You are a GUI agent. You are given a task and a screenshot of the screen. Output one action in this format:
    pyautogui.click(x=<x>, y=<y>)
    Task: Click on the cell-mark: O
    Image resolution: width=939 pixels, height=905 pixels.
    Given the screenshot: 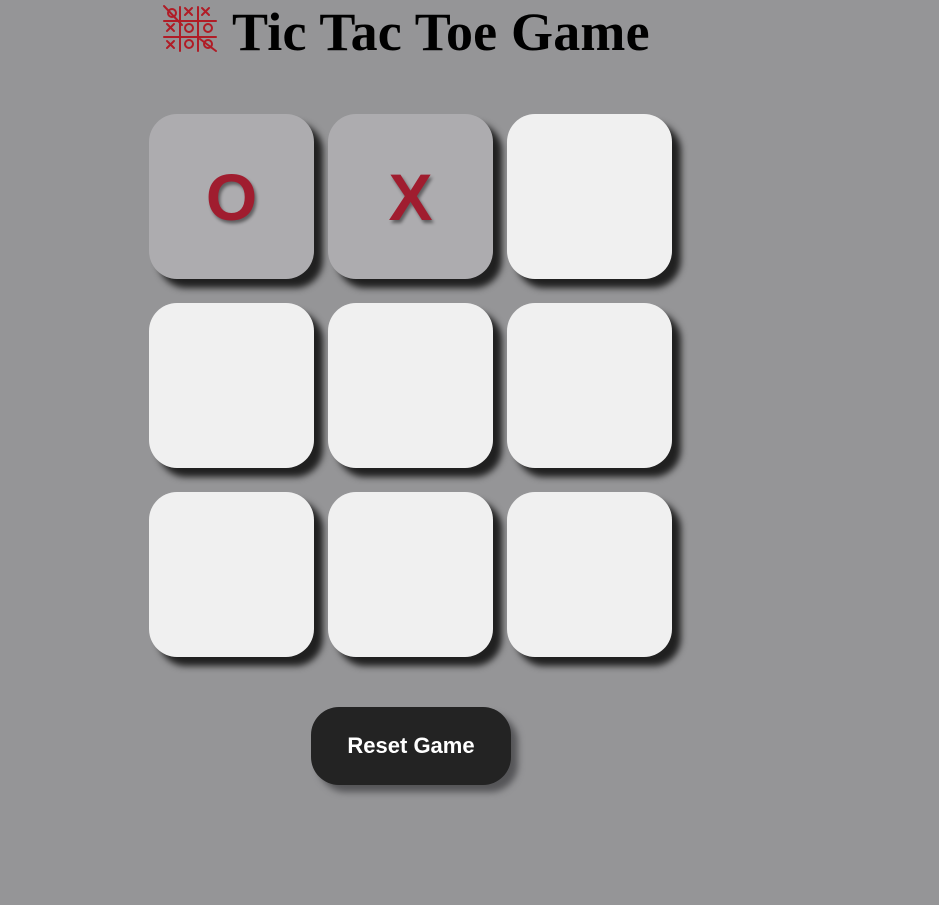 What is the action you would take?
    pyautogui.click(x=231, y=196)
    